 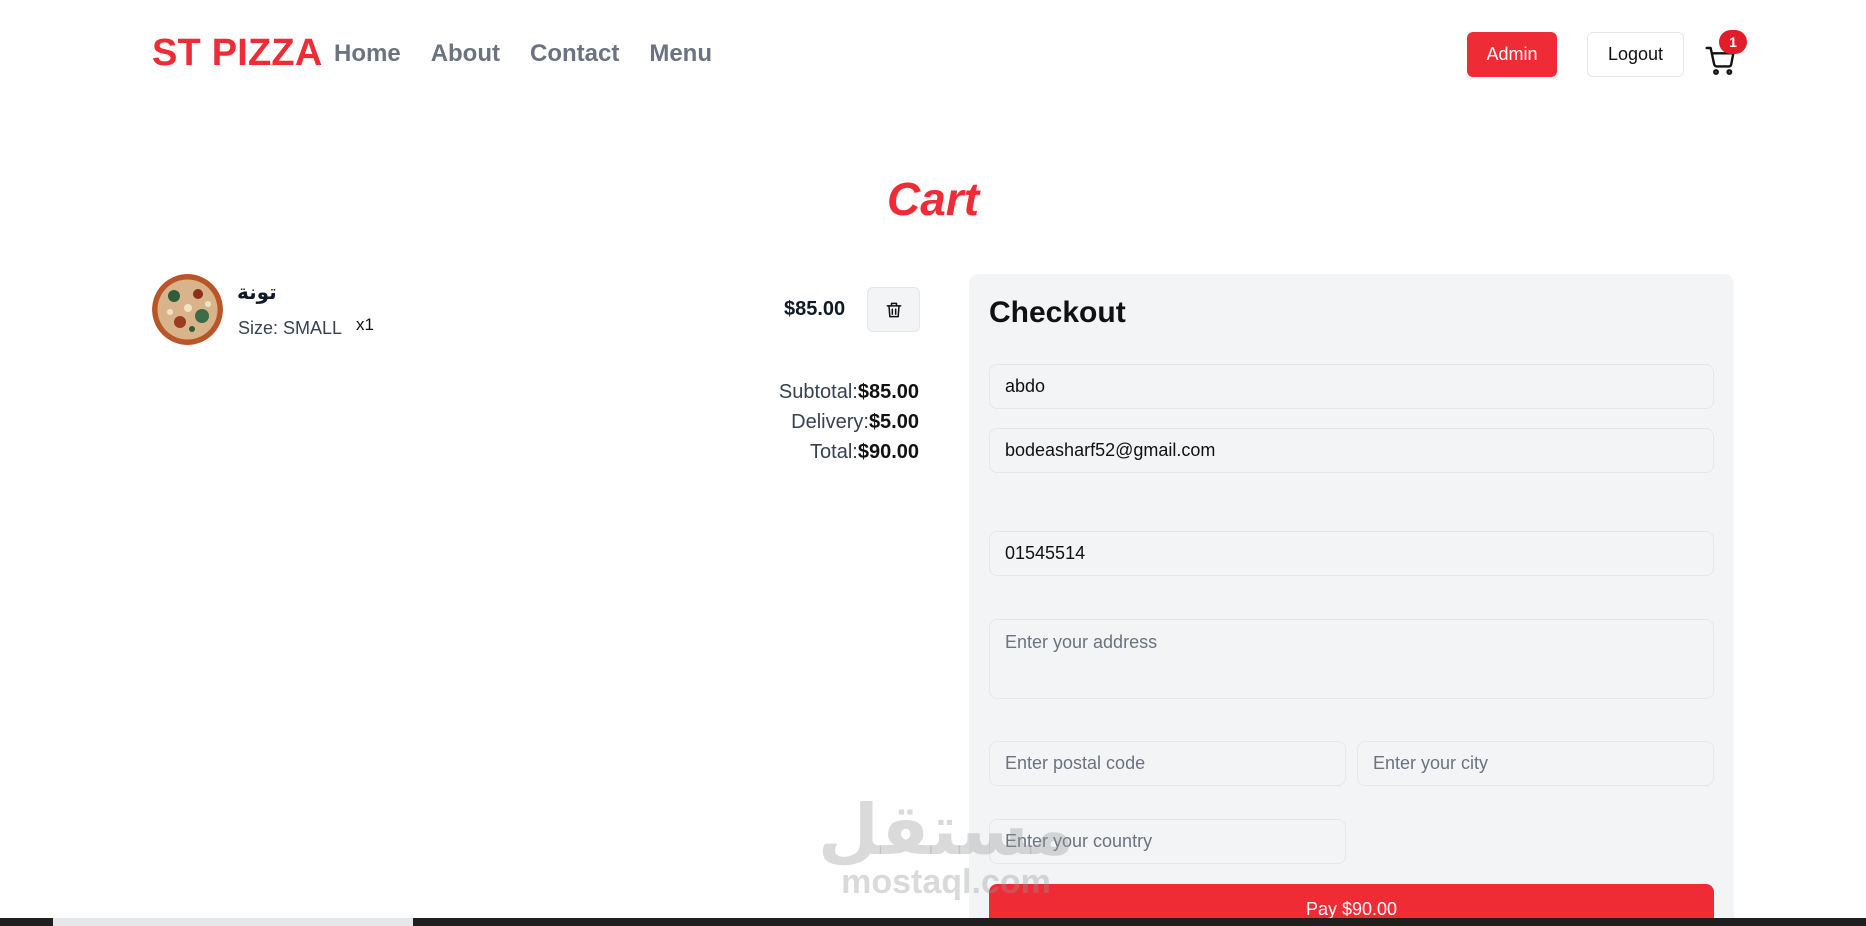 What do you see at coordinates (946, 830) in the screenshot?
I see `watermark-arabic: مستقل` at bounding box center [946, 830].